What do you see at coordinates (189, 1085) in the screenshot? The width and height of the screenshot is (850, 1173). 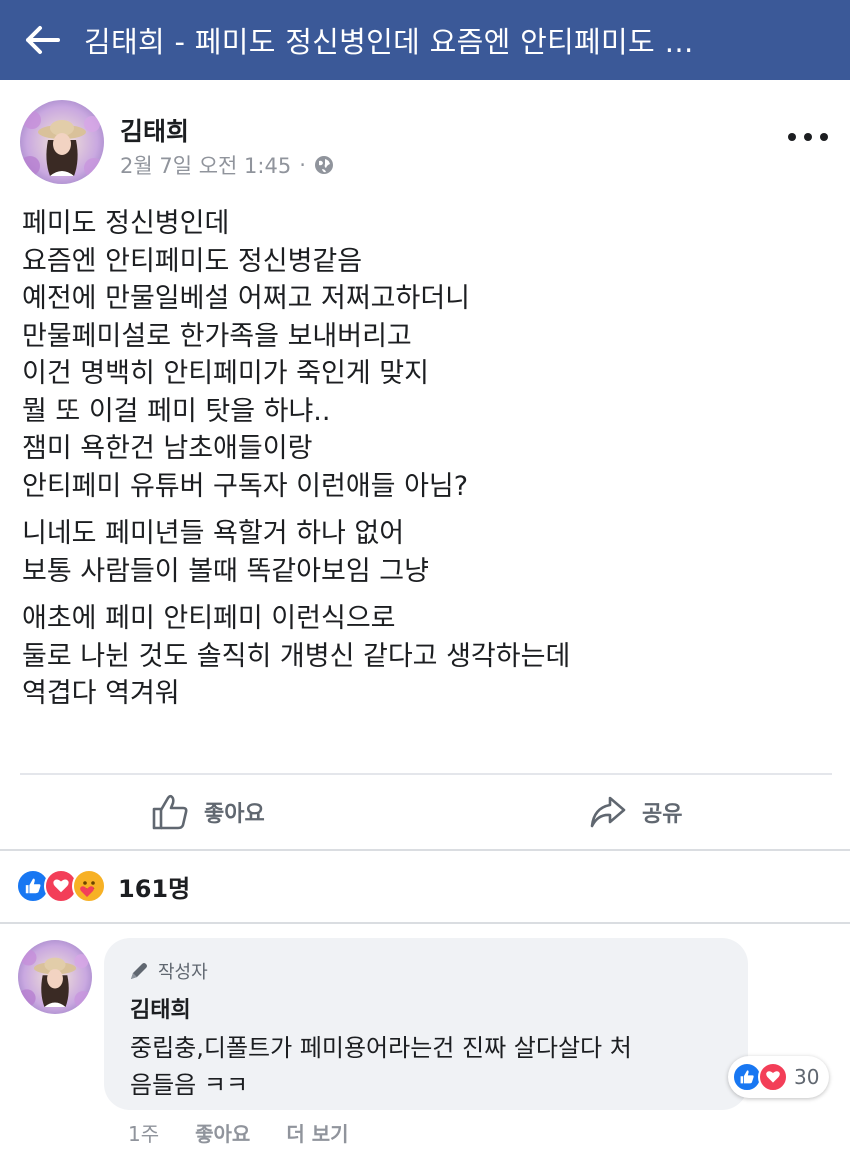 I see `comment-line: 음들음 ㅋㅋ` at bounding box center [189, 1085].